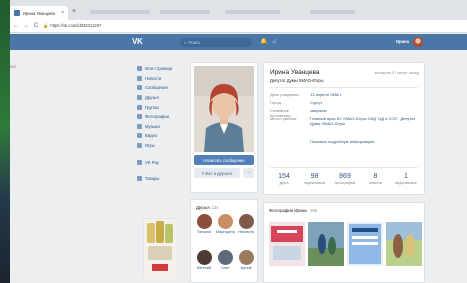  I want to click on bell-icon: 🔔, so click(263, 42).